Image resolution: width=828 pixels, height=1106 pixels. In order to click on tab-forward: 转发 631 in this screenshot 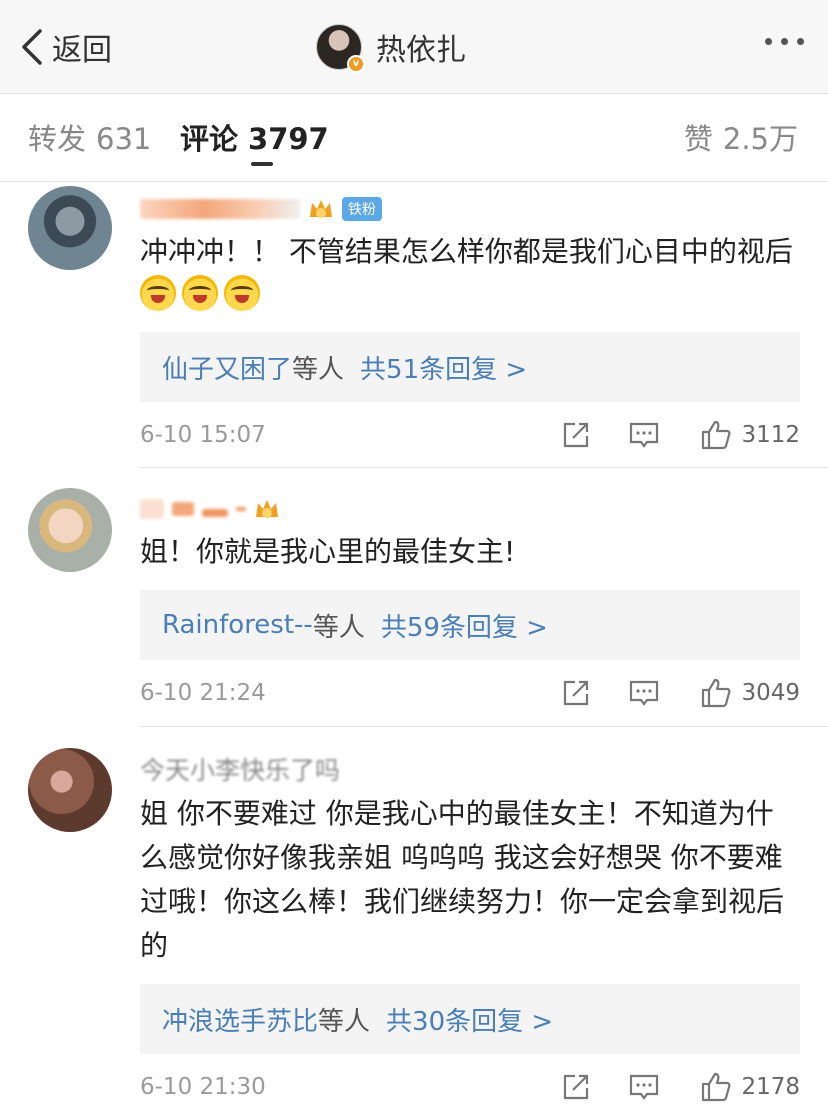, I will do `click(89, 137)`.